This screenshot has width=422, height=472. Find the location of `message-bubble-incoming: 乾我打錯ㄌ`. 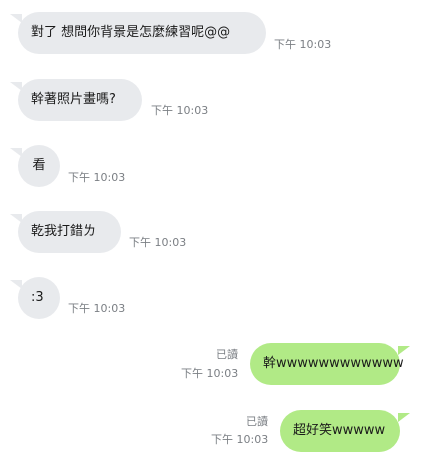

message-bubble-incoming: 乾我打錯ㄌ is located at coordinates (69, 232).